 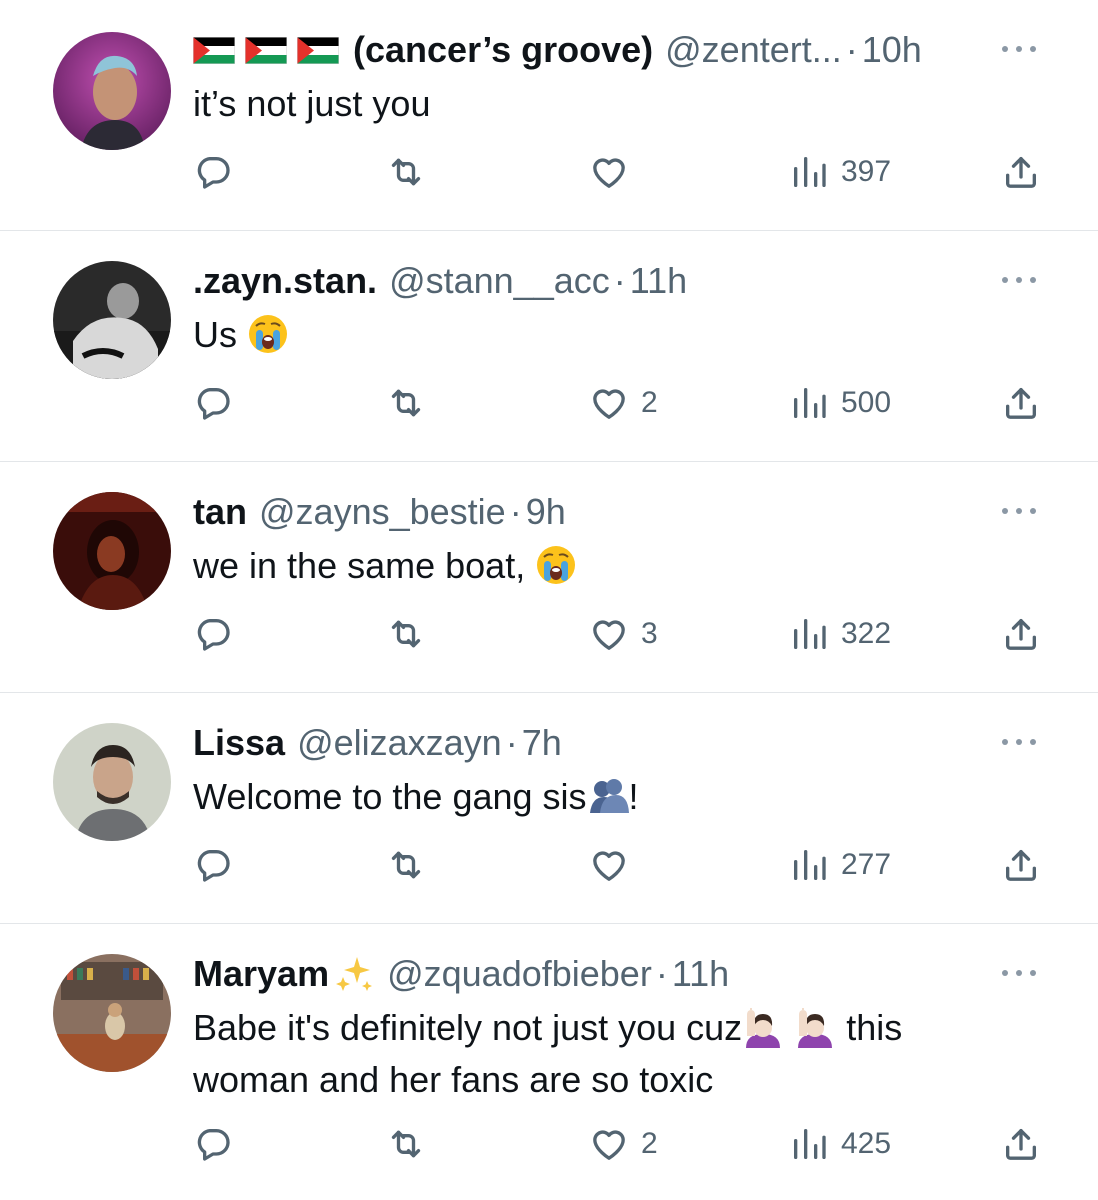 I want to click on views-button: 277, so click(x=840, y=865).